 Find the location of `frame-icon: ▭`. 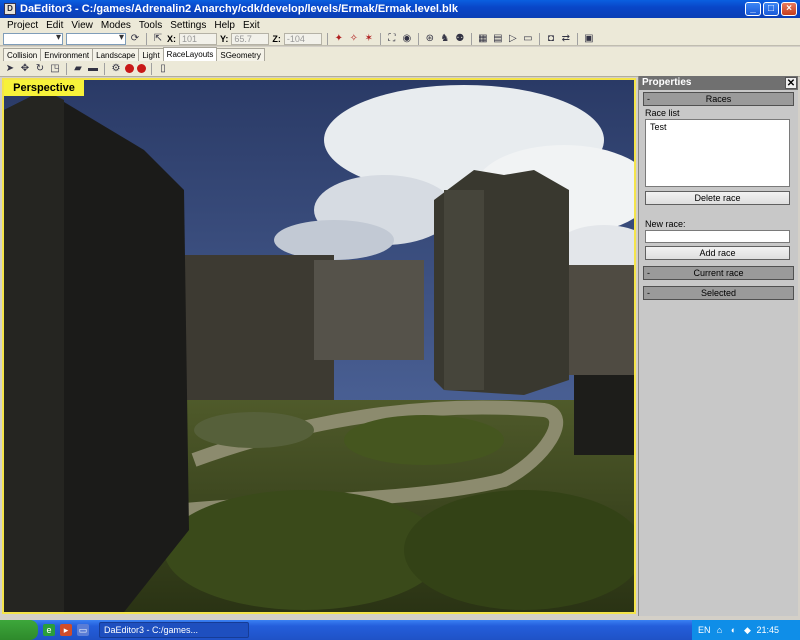

frame-icon: ▭ is located at coordinates (528, 39).